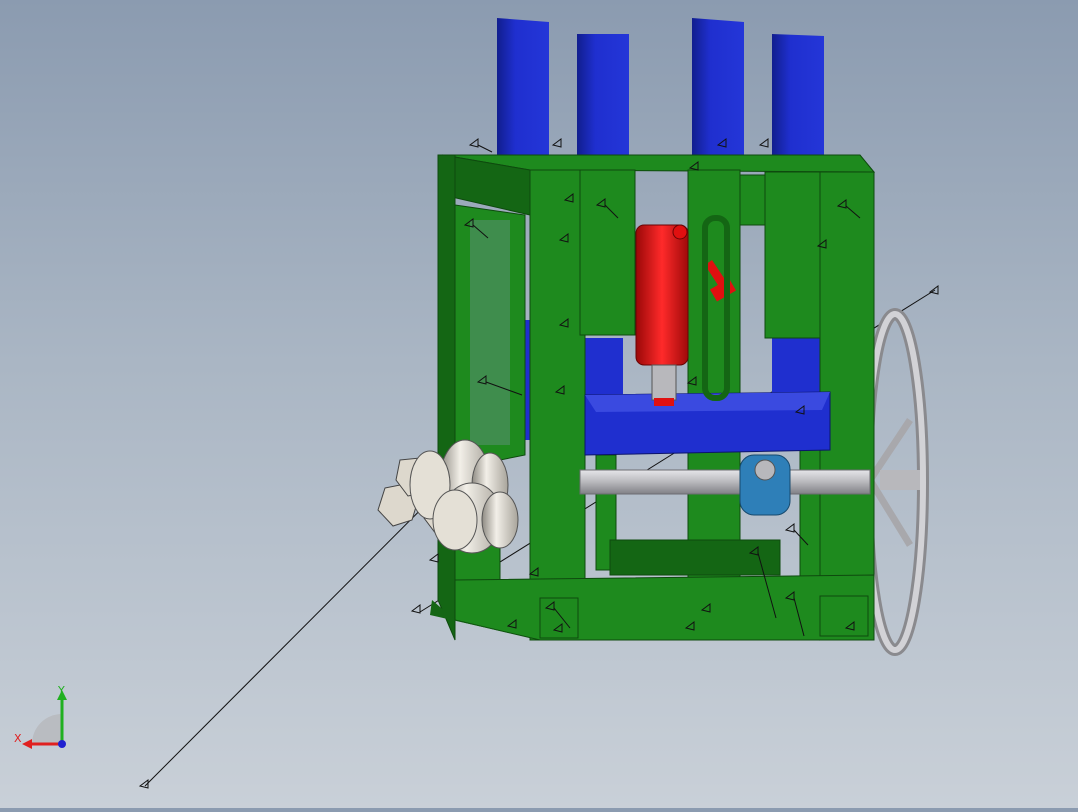 The image size is (1078, 812). Describe the element at coordinates (61, 690) in the screenshot. I see `y-axis-label: Y` at that location.